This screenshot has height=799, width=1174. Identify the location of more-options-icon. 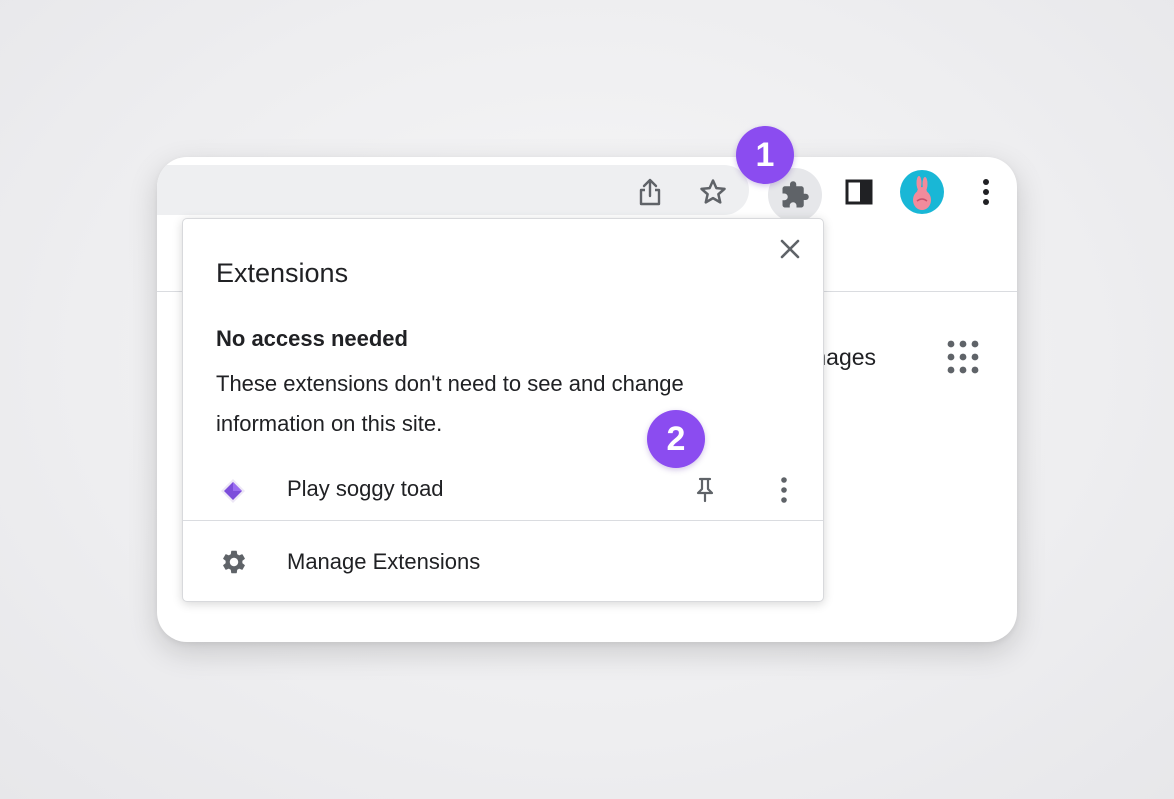
(784, 490).